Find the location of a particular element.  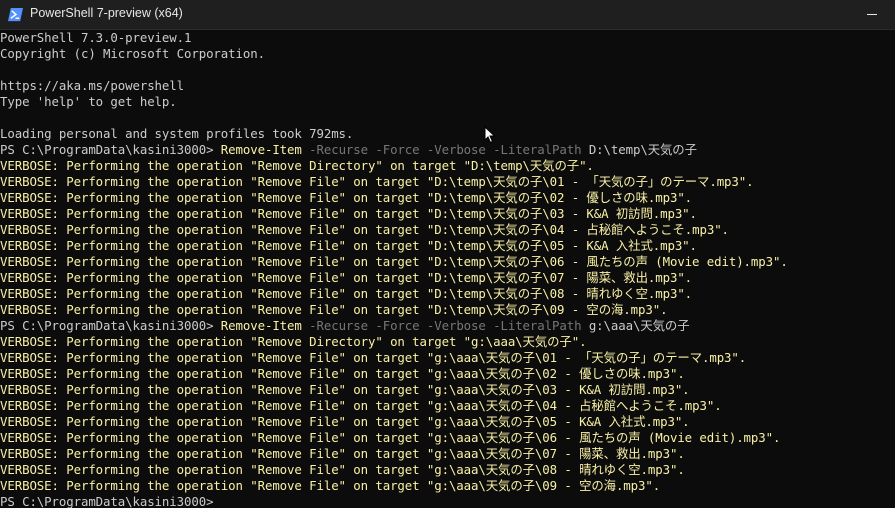

minimize-icon is located at coordinates (872, 14).